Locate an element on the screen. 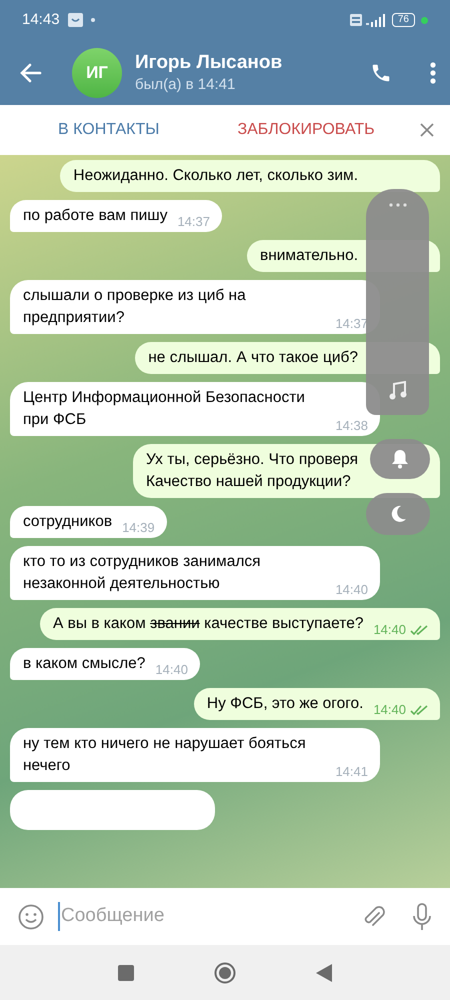  message-text: по работе вам пишу is located at coordinates (95, 216).